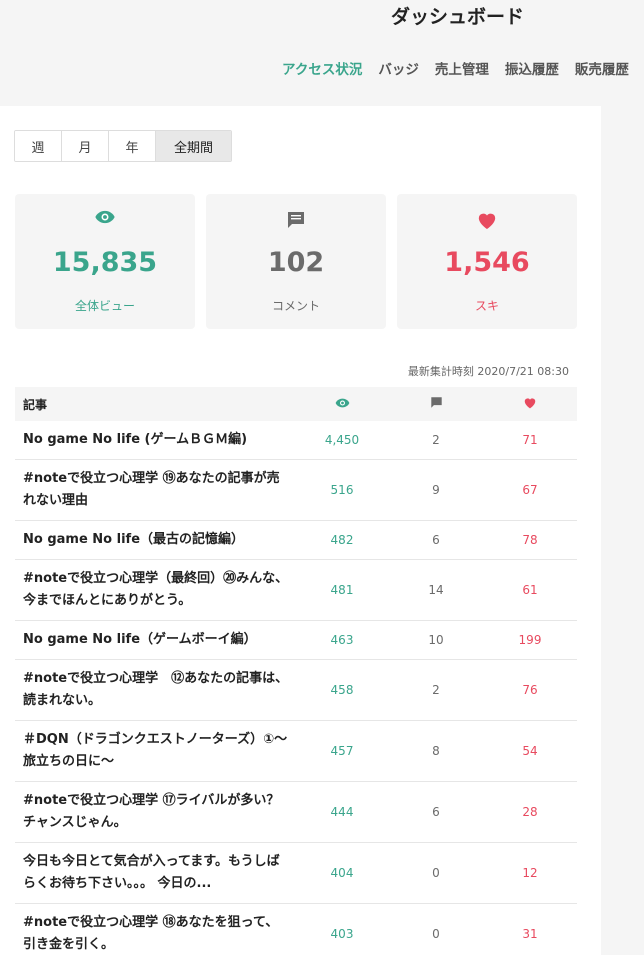  I want to click on views-cell: 482, so click(342, 540).